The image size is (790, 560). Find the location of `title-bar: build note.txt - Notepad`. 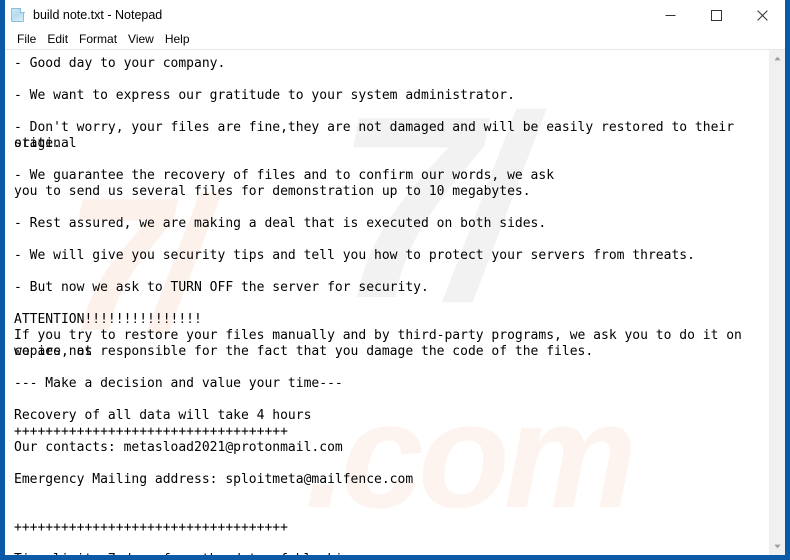

title-bar: build note.txt - Notepad is located at coordinates (395, 15).